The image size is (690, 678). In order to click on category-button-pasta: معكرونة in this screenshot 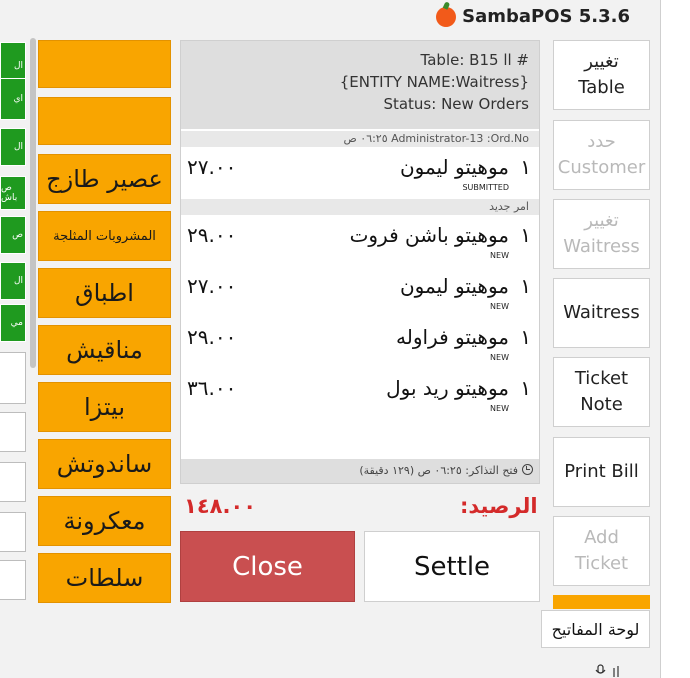, I will do `click(104, 521)`.